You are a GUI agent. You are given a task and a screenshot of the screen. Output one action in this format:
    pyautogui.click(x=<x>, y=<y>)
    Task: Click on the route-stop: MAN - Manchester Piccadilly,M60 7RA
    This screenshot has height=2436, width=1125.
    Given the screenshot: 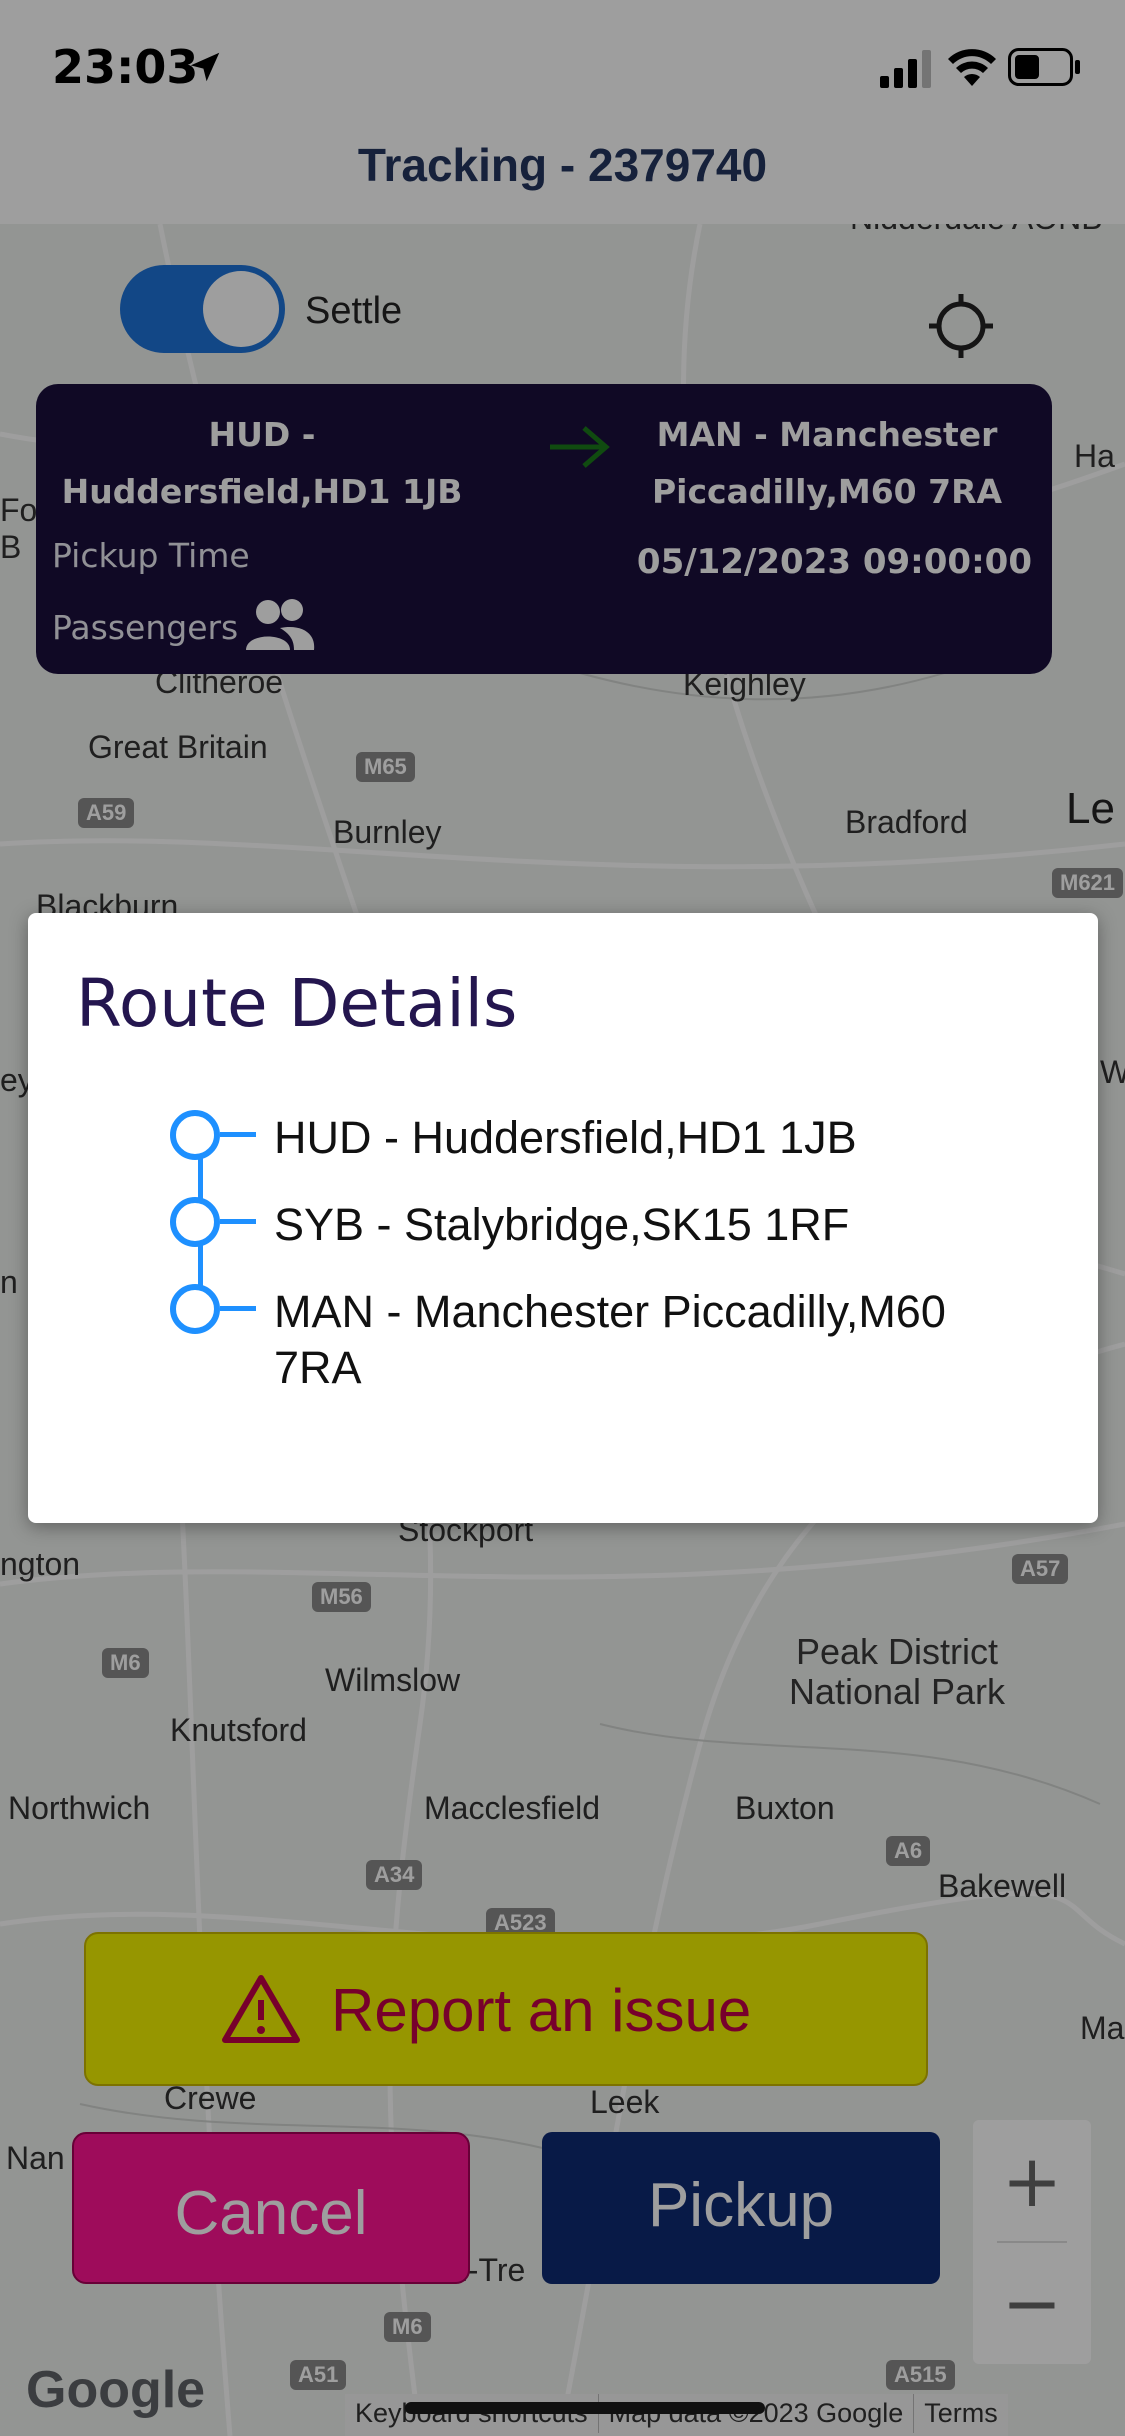 What is the action you would take?
    pyautogui.click(x=620, y=1338)
    